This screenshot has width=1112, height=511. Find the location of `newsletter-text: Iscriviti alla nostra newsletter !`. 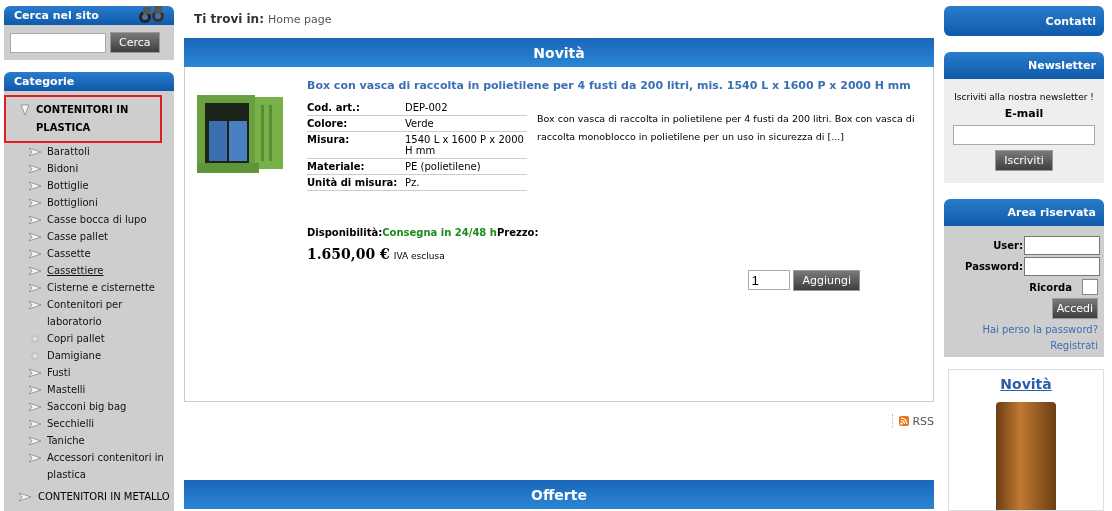

newsletter-text: Iscriviti alla nostra newsletter ! is located at coordinates (1024, 97).